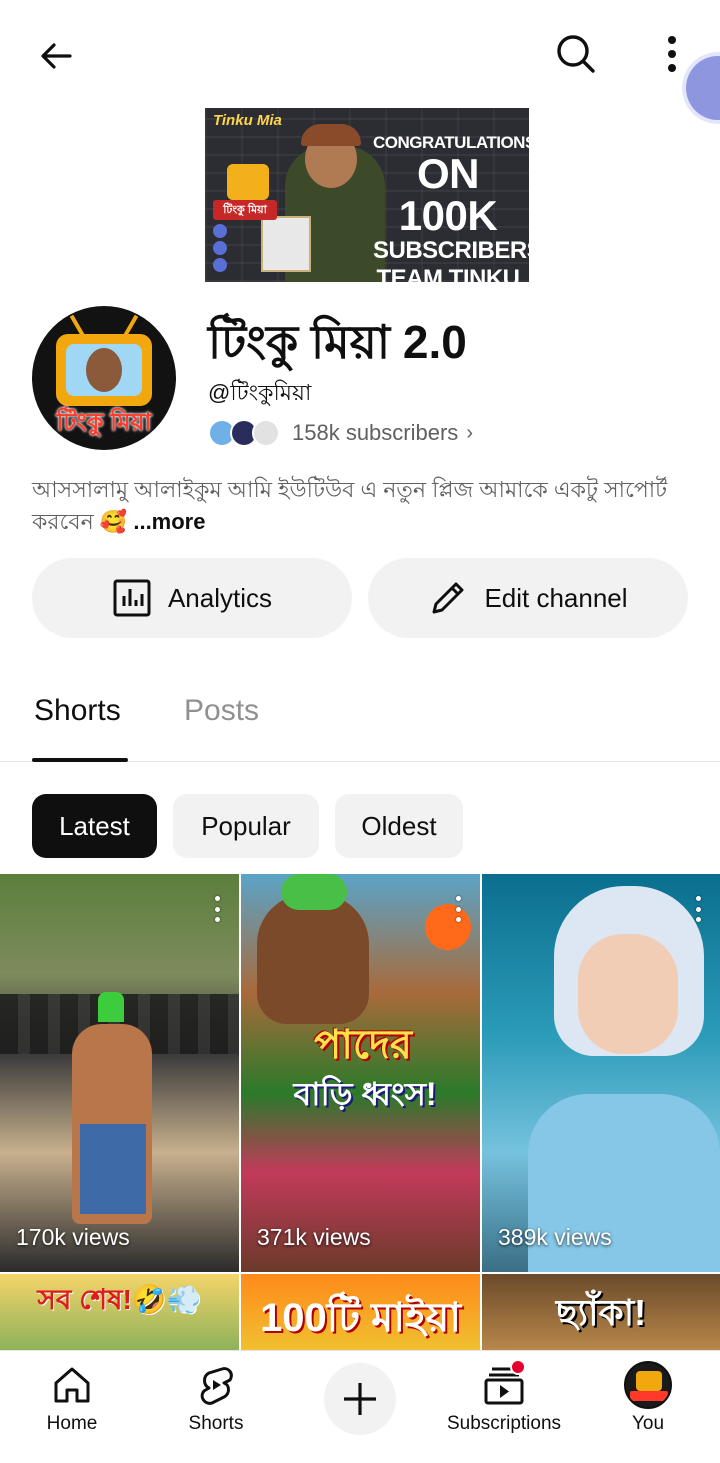  I want to click on search-button, so click(576, 54).